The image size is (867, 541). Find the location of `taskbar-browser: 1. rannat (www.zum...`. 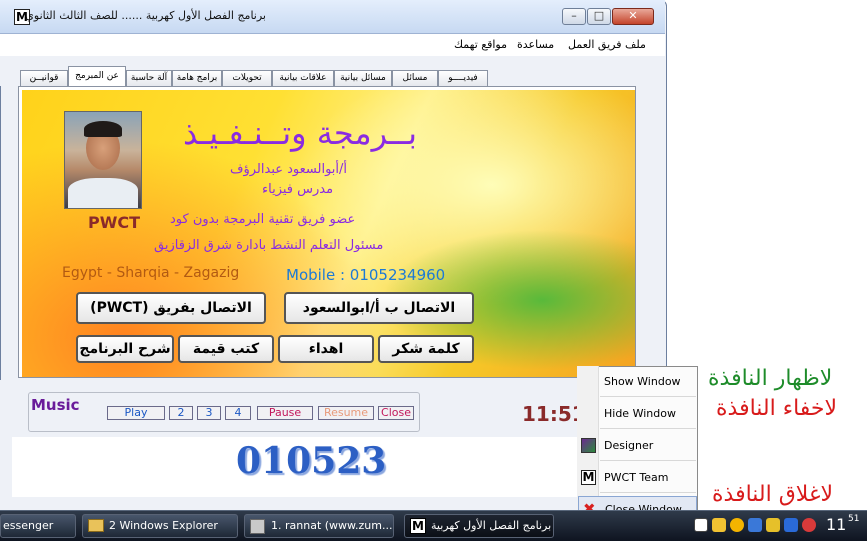

taskbar-browser: 1. rannat (www.zum... is located at coordinates (319, 526).